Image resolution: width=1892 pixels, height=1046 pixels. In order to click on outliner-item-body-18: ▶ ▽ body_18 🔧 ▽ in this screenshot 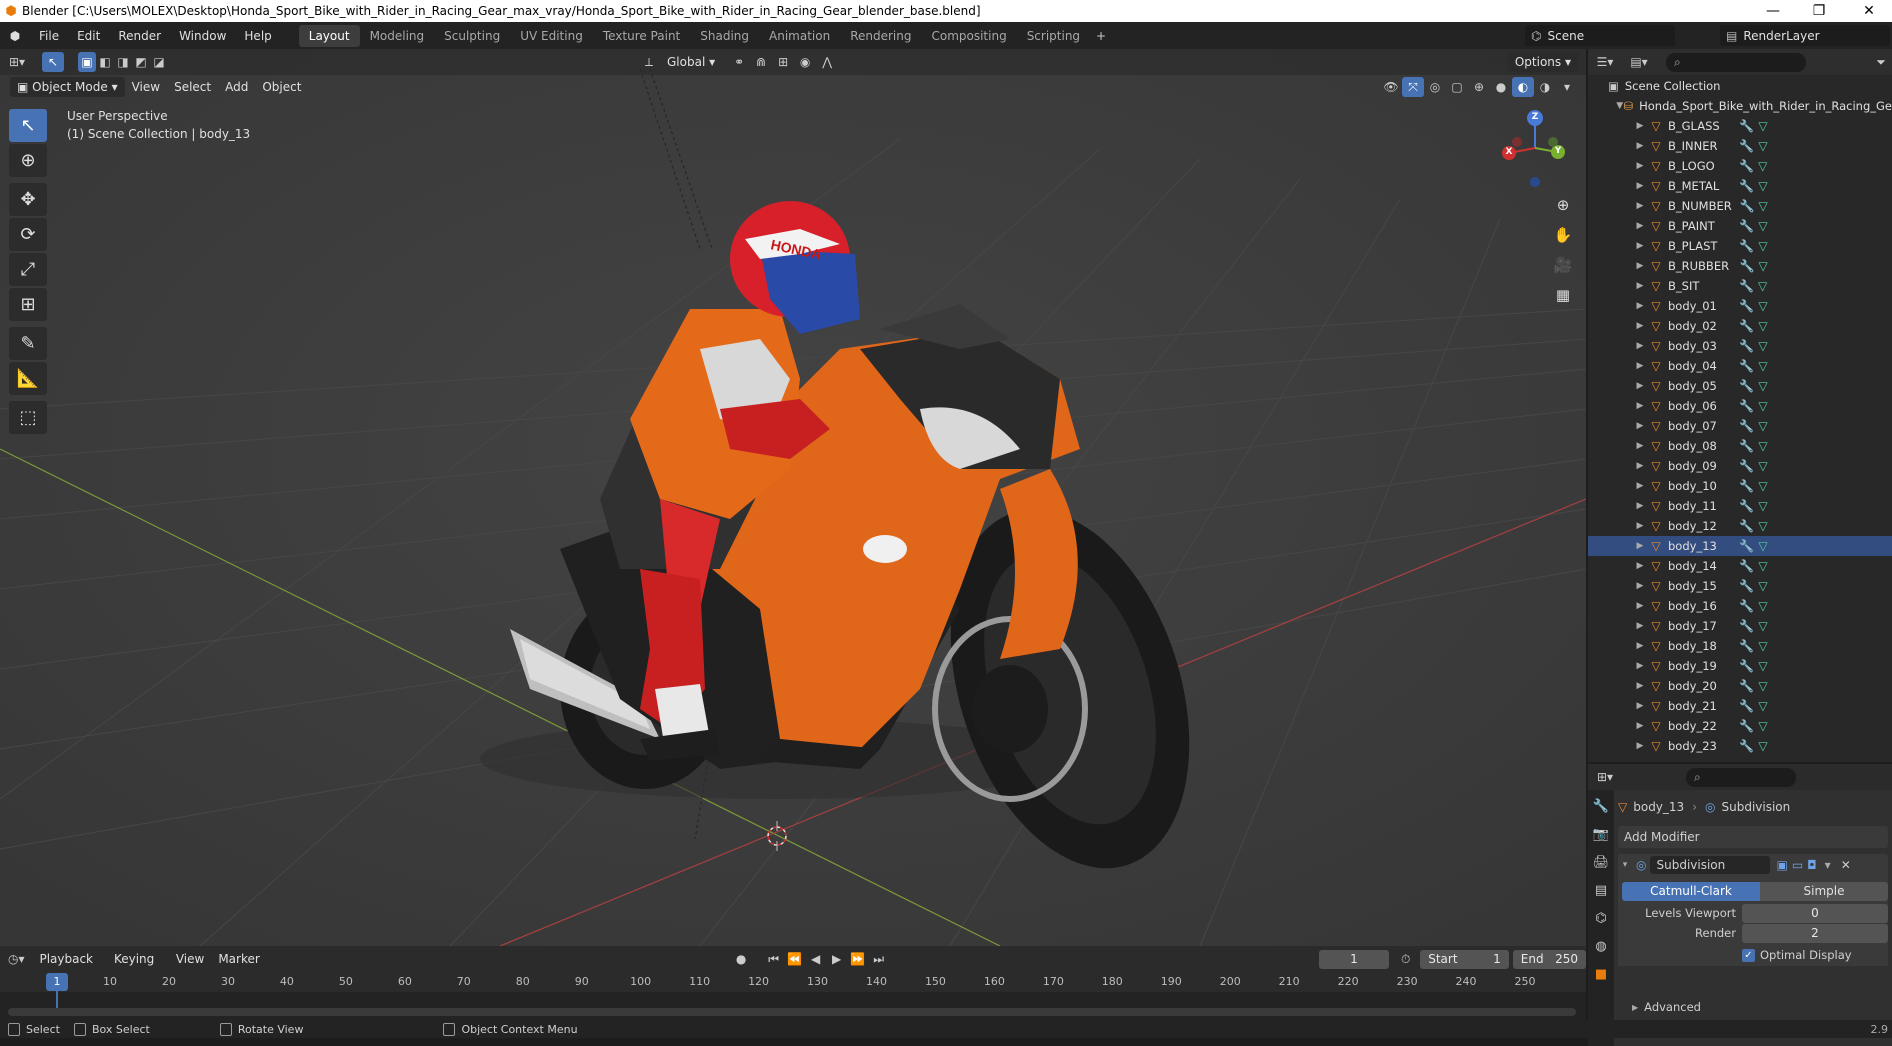, I will do `click(1740, 646)`.